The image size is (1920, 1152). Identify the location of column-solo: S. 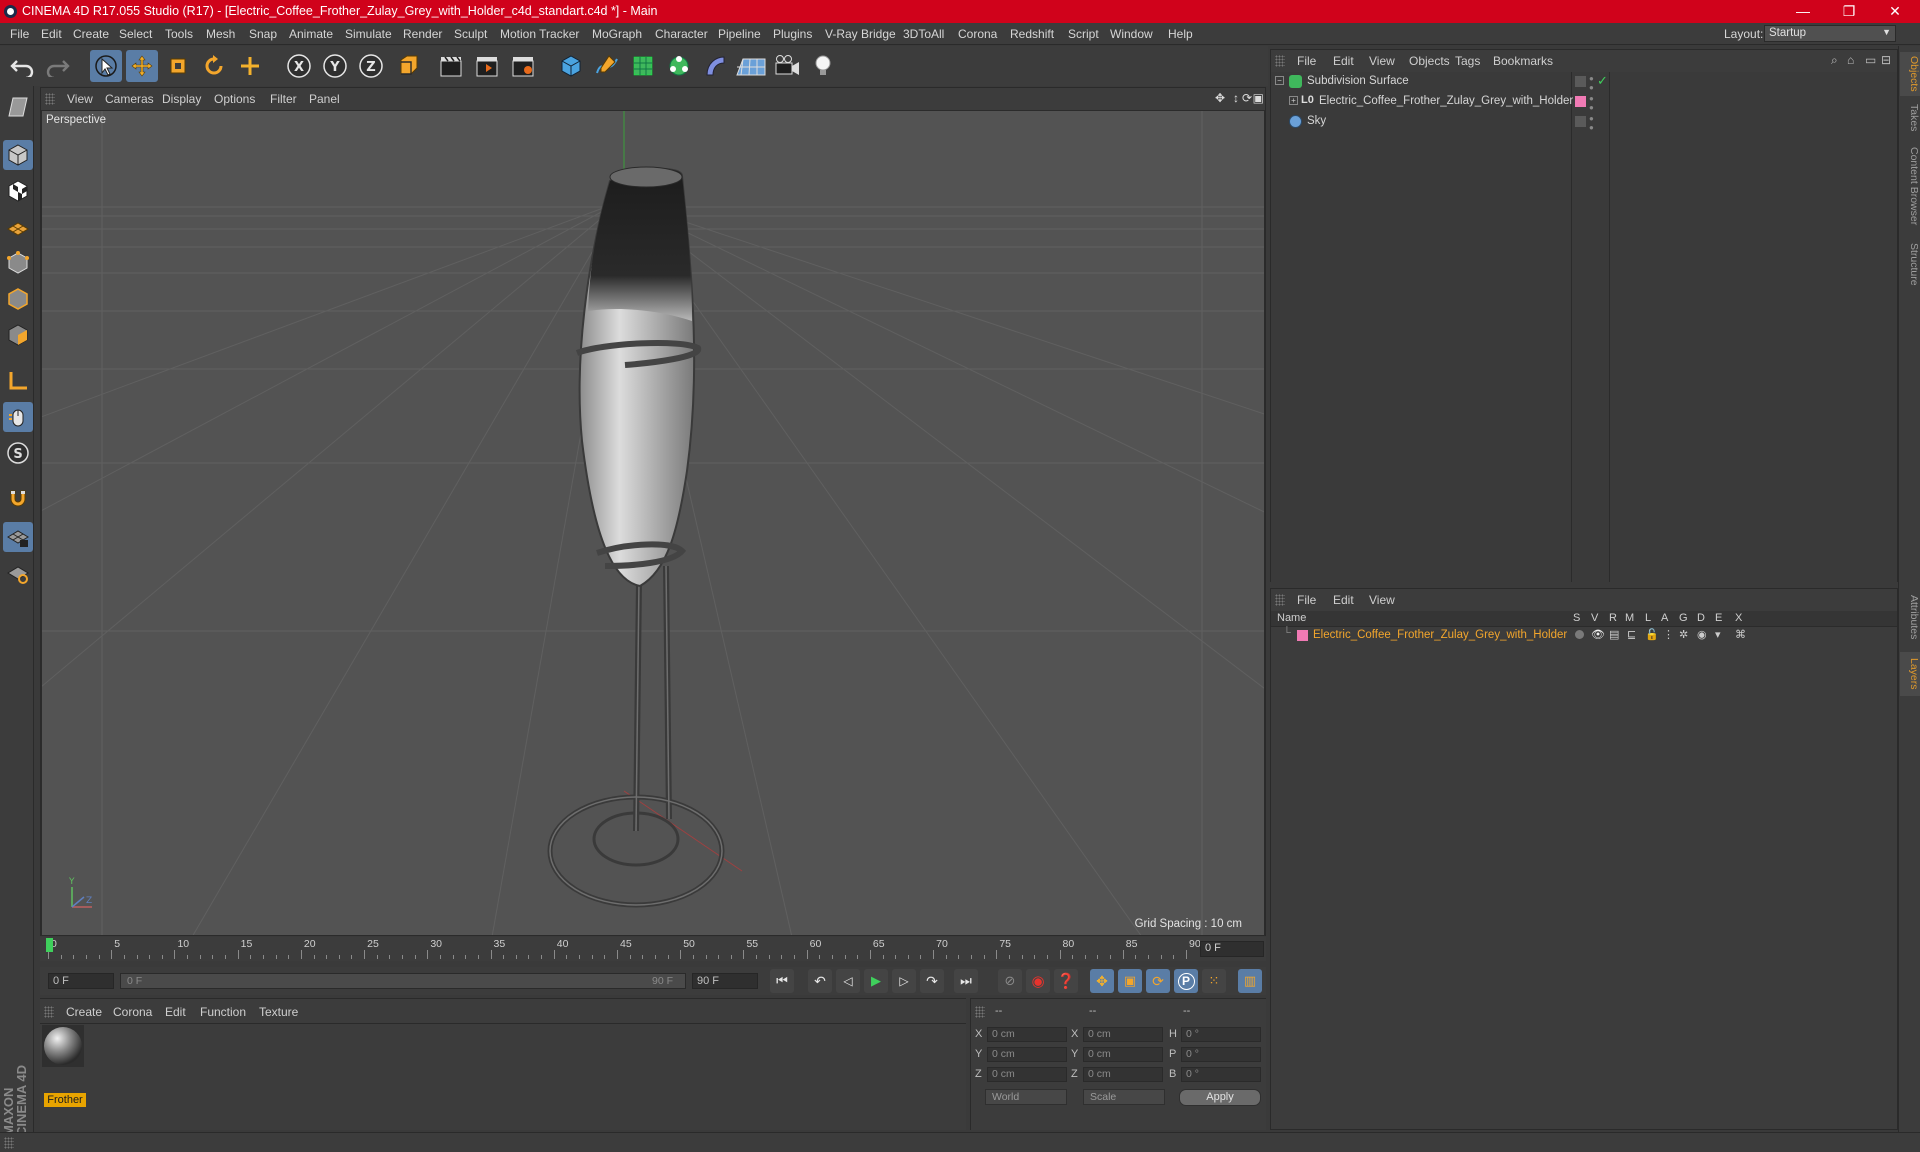
(1576, 618).